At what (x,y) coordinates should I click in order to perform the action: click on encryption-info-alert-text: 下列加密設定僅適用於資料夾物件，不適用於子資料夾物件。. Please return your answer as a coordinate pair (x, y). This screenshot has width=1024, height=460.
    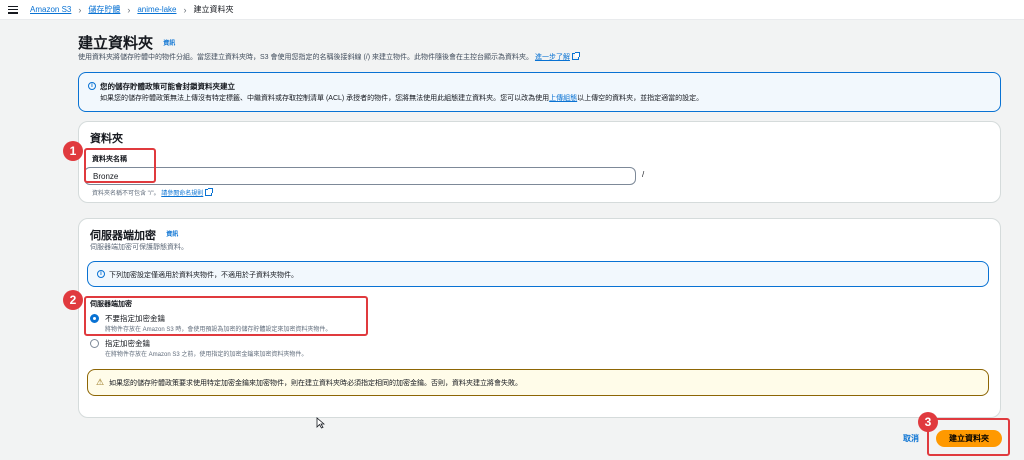
    Looking at the image, I should click on (203, 275).